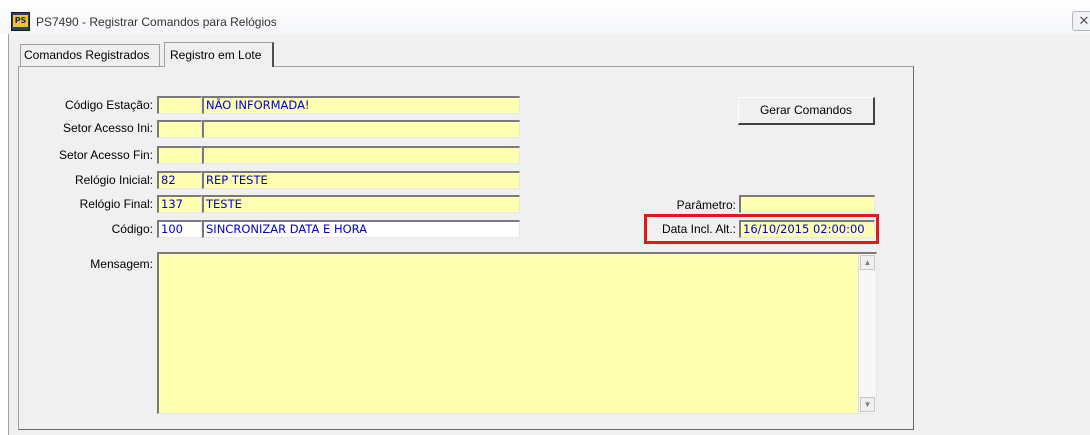 The image size is (1090, 435). What do you see at coordinates (219, 54) in the screenshot?
I see `tab-registro-em-lote: Registro em Lote` at bounding box center [219, 54].